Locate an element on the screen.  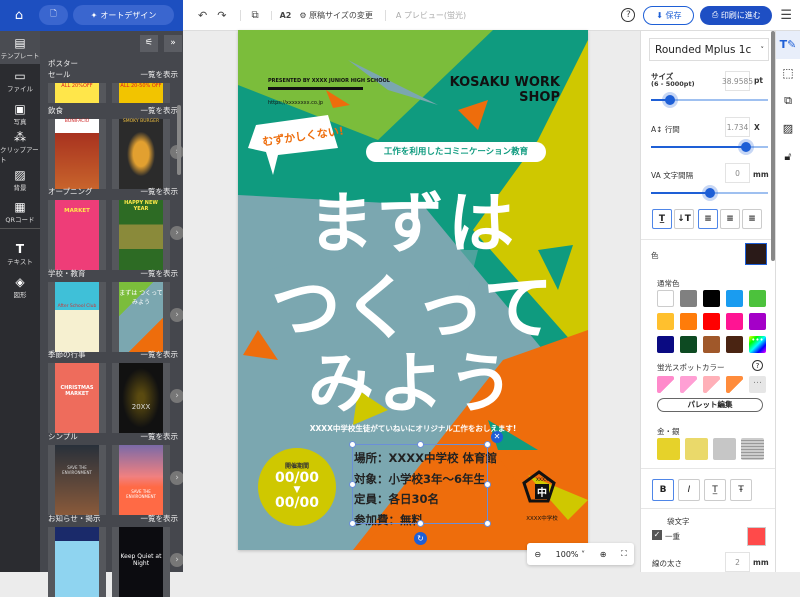
bounds-tab: ⬚ is located at coordinates (788, 73).